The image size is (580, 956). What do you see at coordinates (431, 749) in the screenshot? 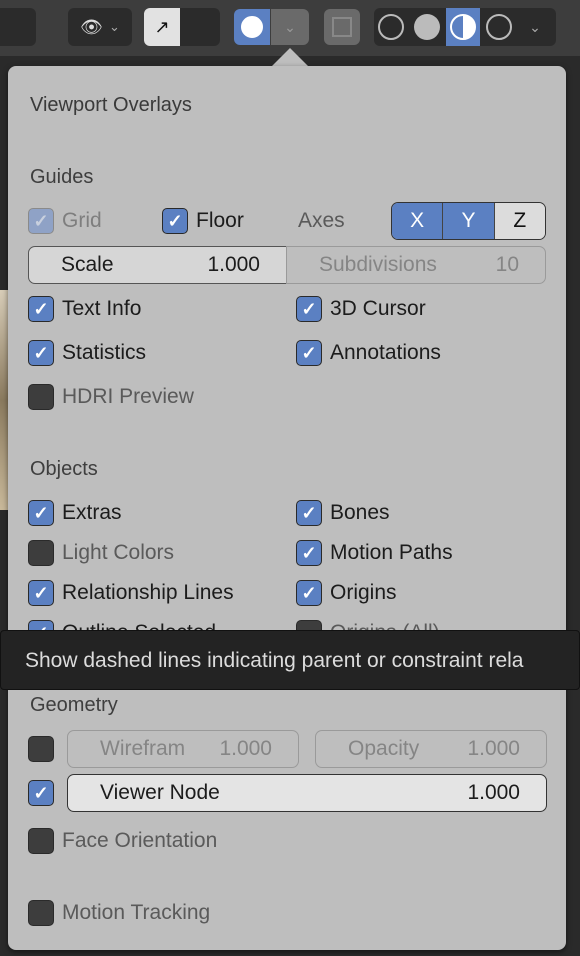
I see `wireframe-opacity-field: Opacity 1.000` at bounding box center [431, 749].